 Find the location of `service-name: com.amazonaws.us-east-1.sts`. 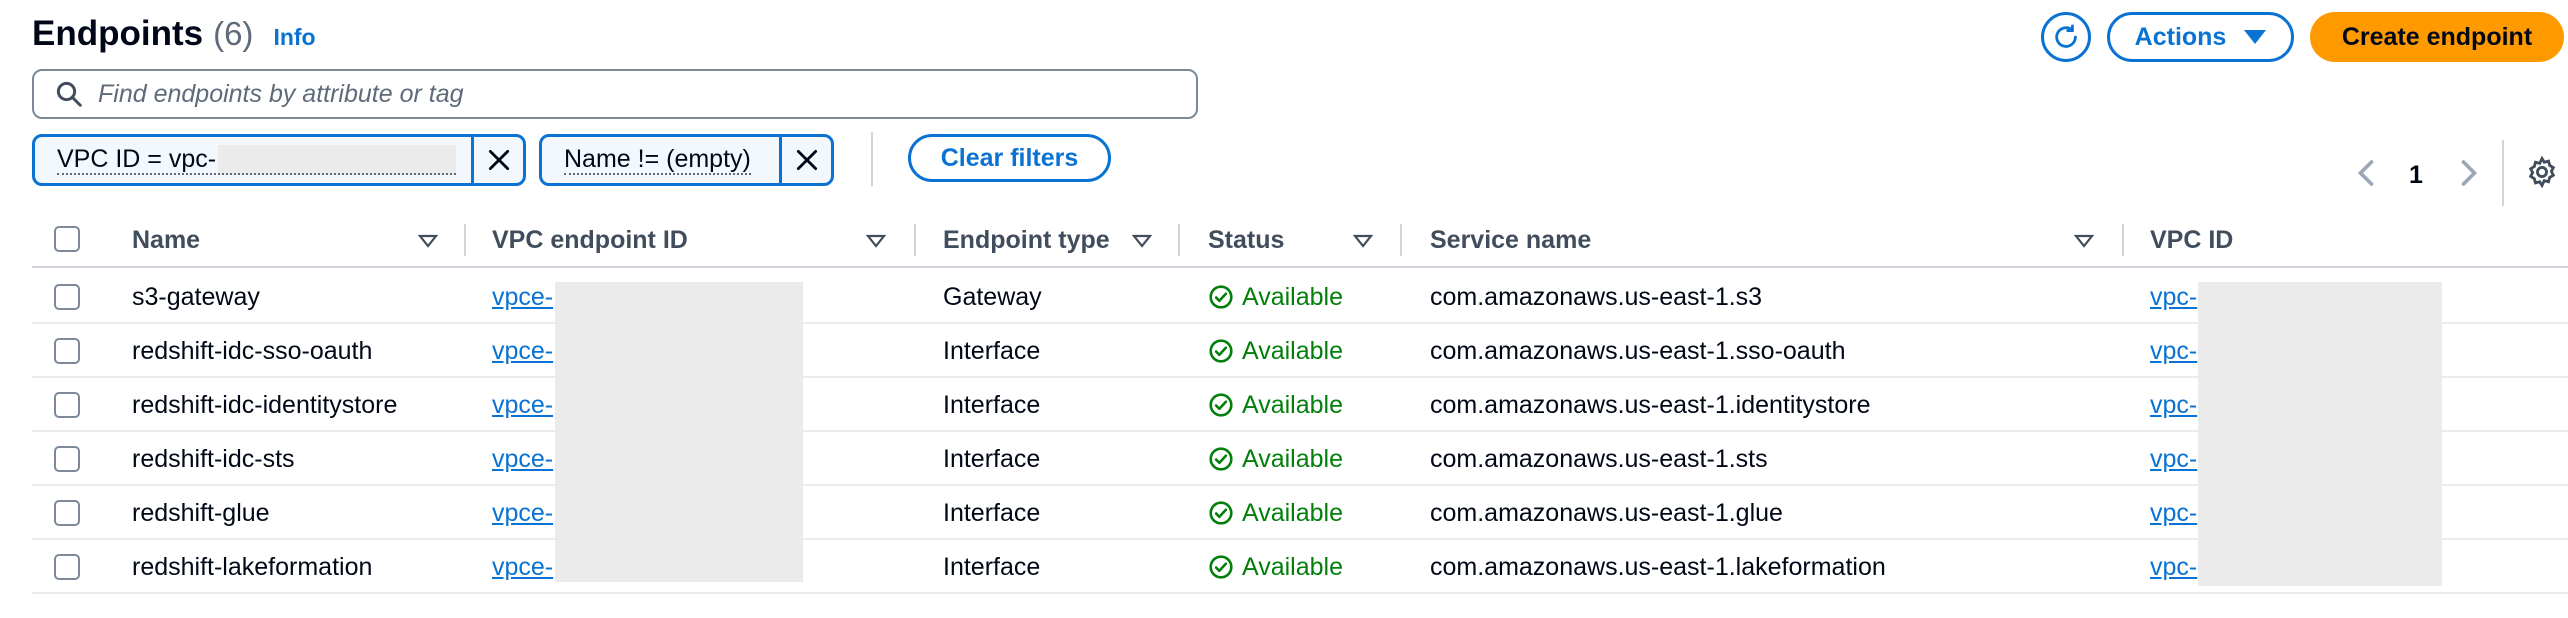

service-name: com.amazonaws.us-east-1.sts is located at coordinates (1599, 459).